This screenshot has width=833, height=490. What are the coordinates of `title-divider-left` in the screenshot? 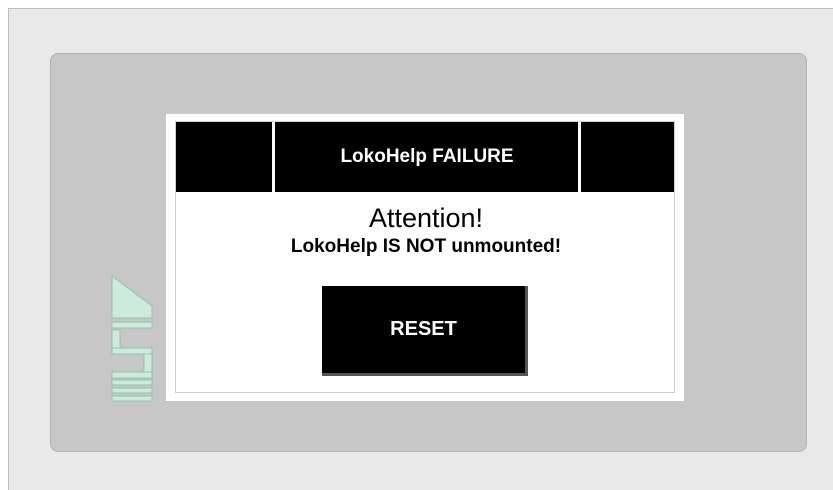 It's located at (273, 157).